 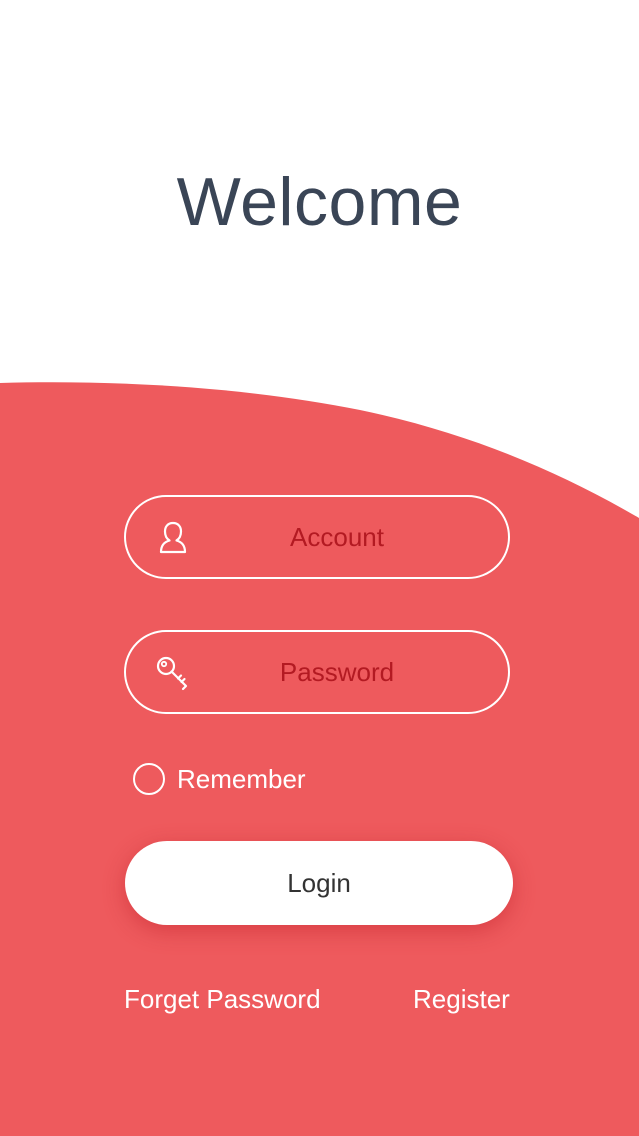 What do you see at coordinates (319, 883) in the screenshot?
I see `login-button: Login` at bounding box center [319, 883].